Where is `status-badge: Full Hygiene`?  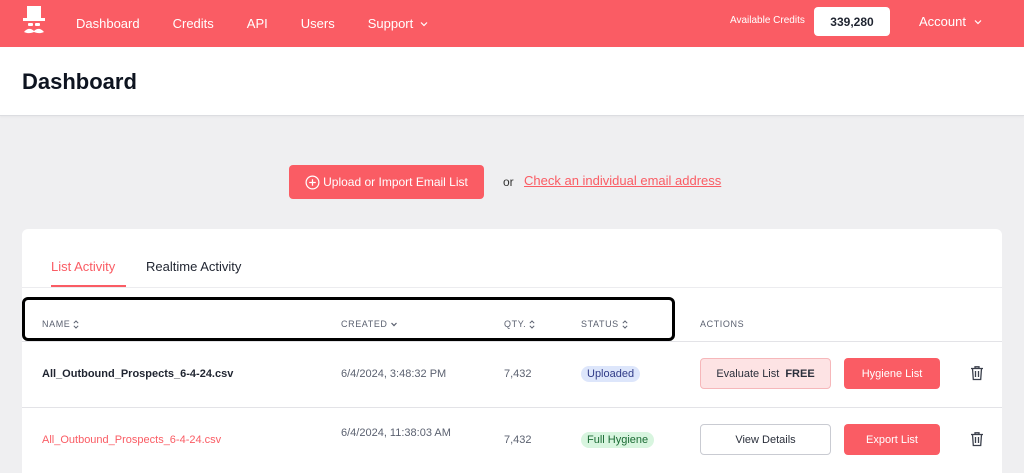
status-badge: Full Hygiene is located at coordinates (618, 440).